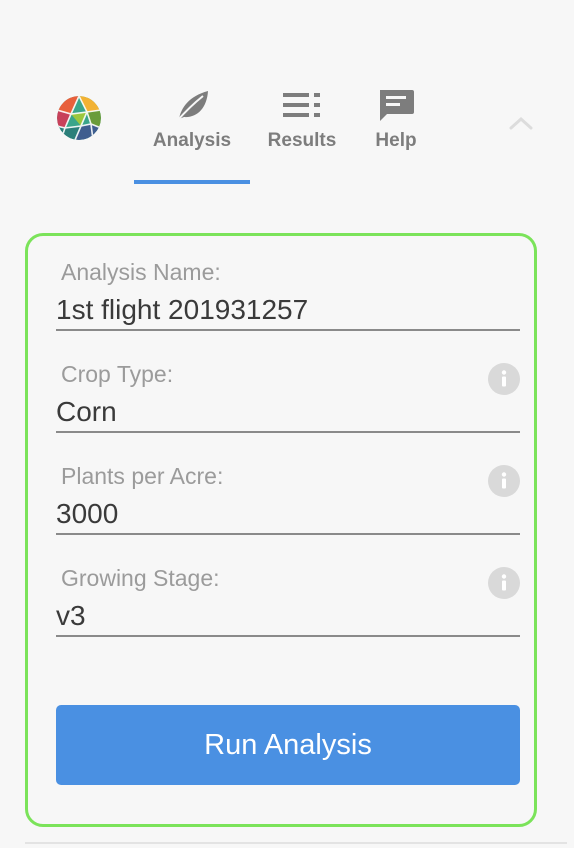 The height and width of the screenshot is (848, 574). What do you see at coordinates (192, 182) in the screenshot?
I see `active-tab-indicator` at bounding box center [192, 182].